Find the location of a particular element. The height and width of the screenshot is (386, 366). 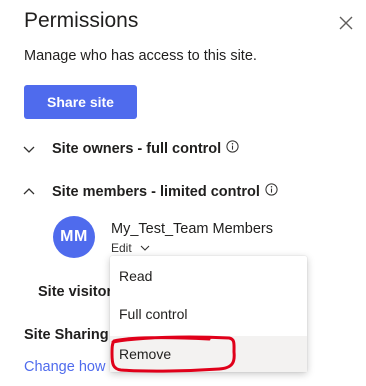

panel-title: Permissions is located at coordinates (81, 20).